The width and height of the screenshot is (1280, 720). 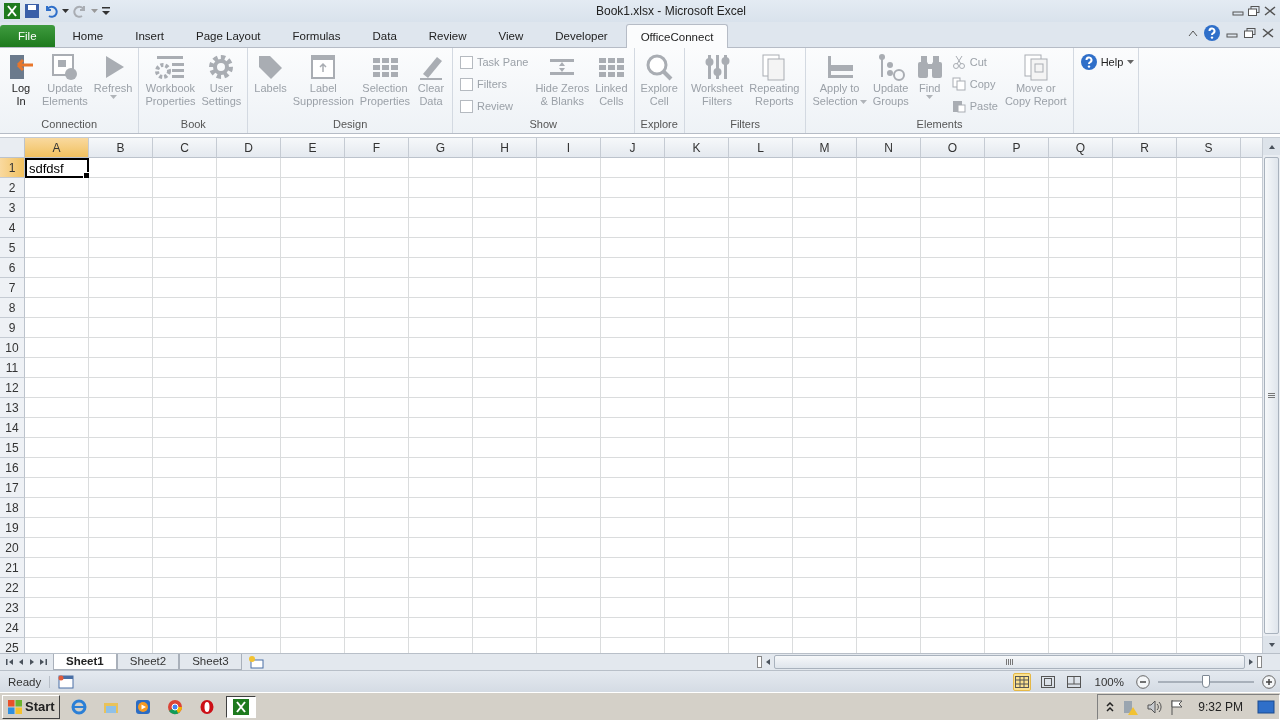 I want to click on row-header: 9, so click(x=12, y=328).